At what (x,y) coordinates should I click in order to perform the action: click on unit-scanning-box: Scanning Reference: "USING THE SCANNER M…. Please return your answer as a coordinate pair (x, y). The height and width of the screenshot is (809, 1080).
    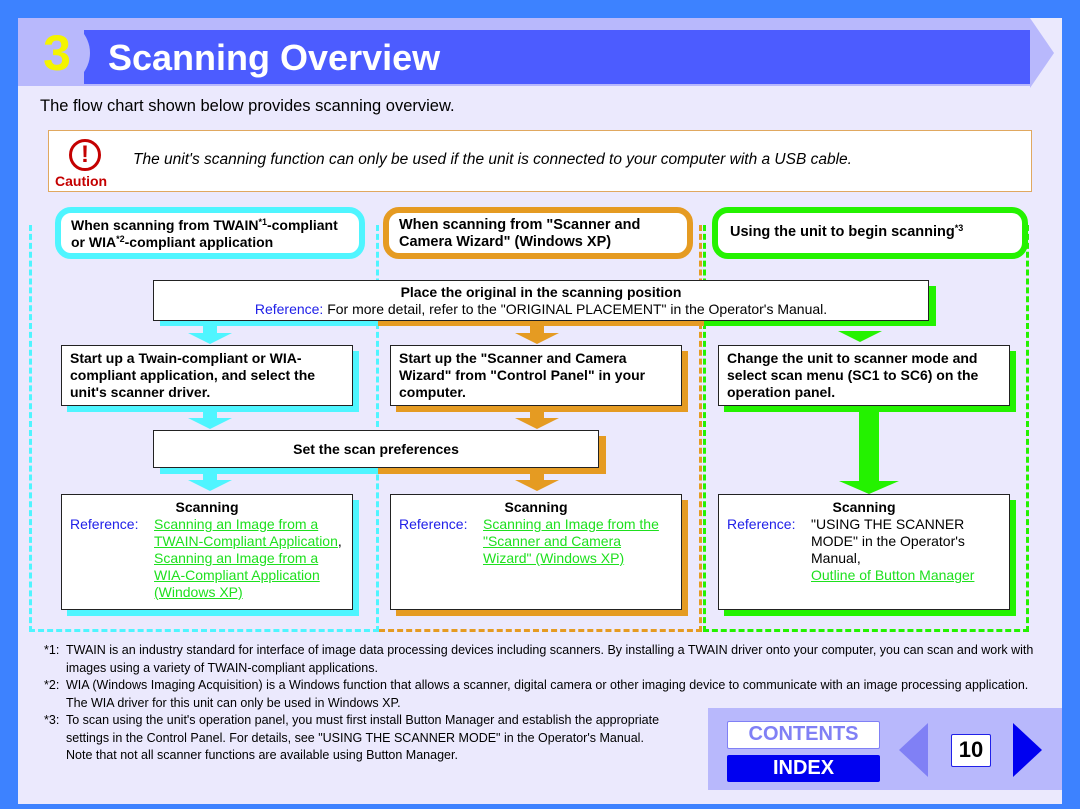
    Looking at the image, I should click on (864, 552).